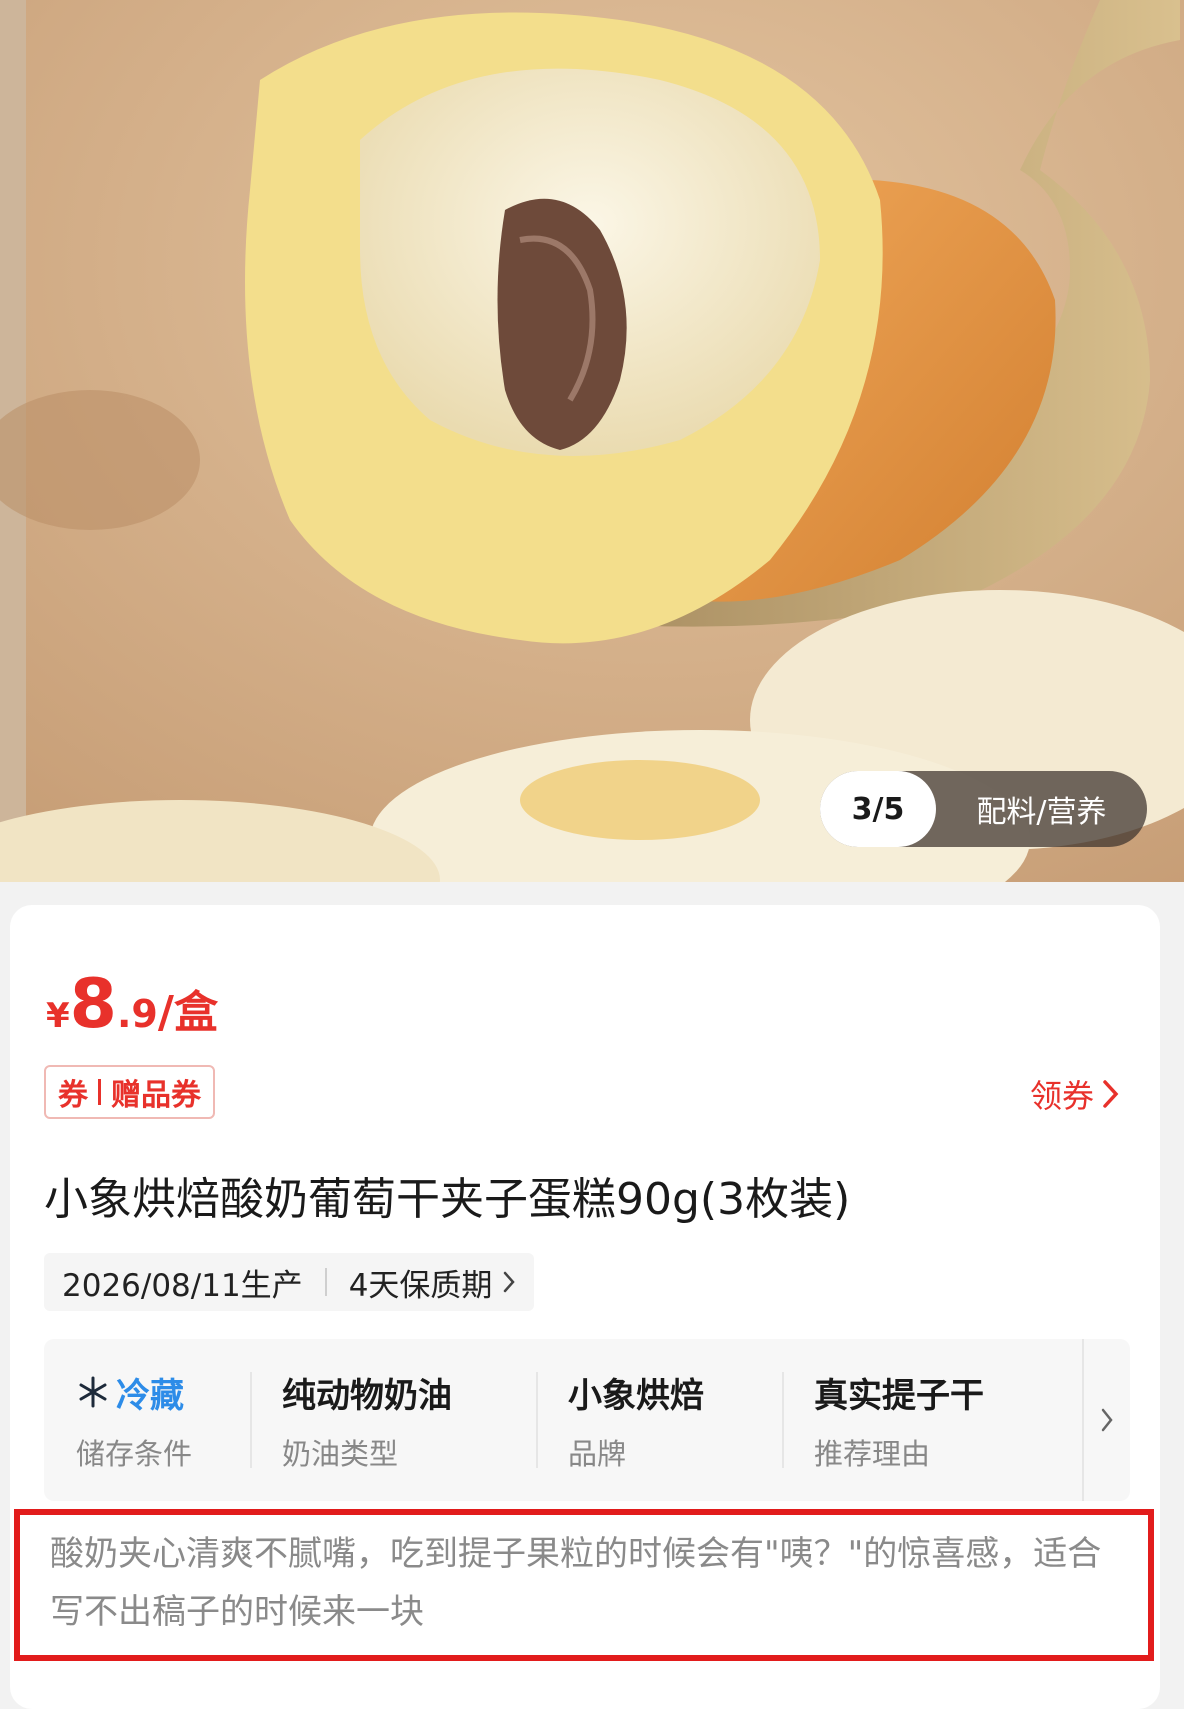 The height and width of the screenshot is (1709, 1184). I want to click on get-coupon-button: 领券, so click(1075, 1094).